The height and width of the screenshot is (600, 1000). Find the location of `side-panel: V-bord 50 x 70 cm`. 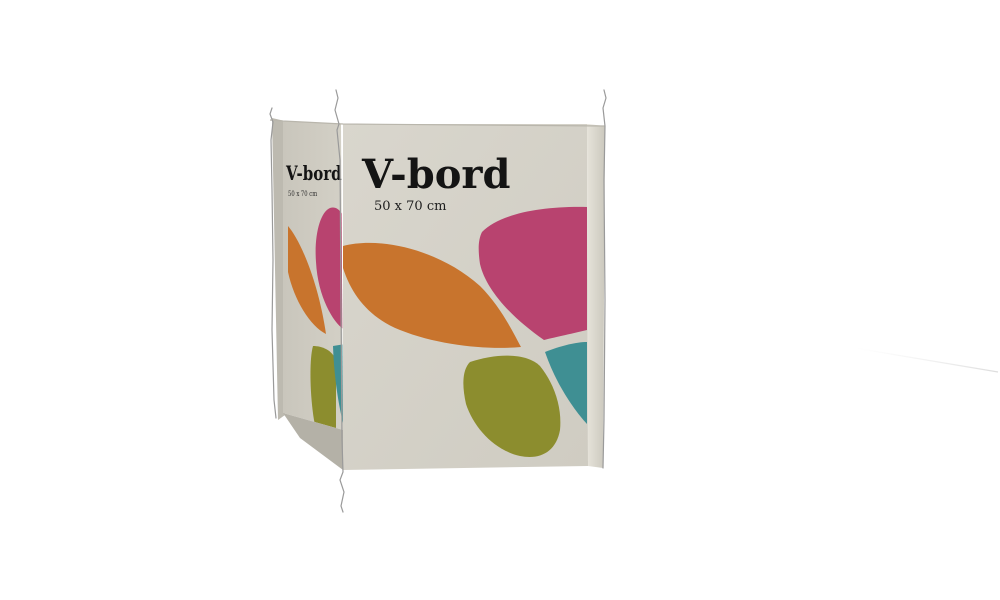

side-panel: V-bord 50 x 70 cm is located at coordinates (313, 275).